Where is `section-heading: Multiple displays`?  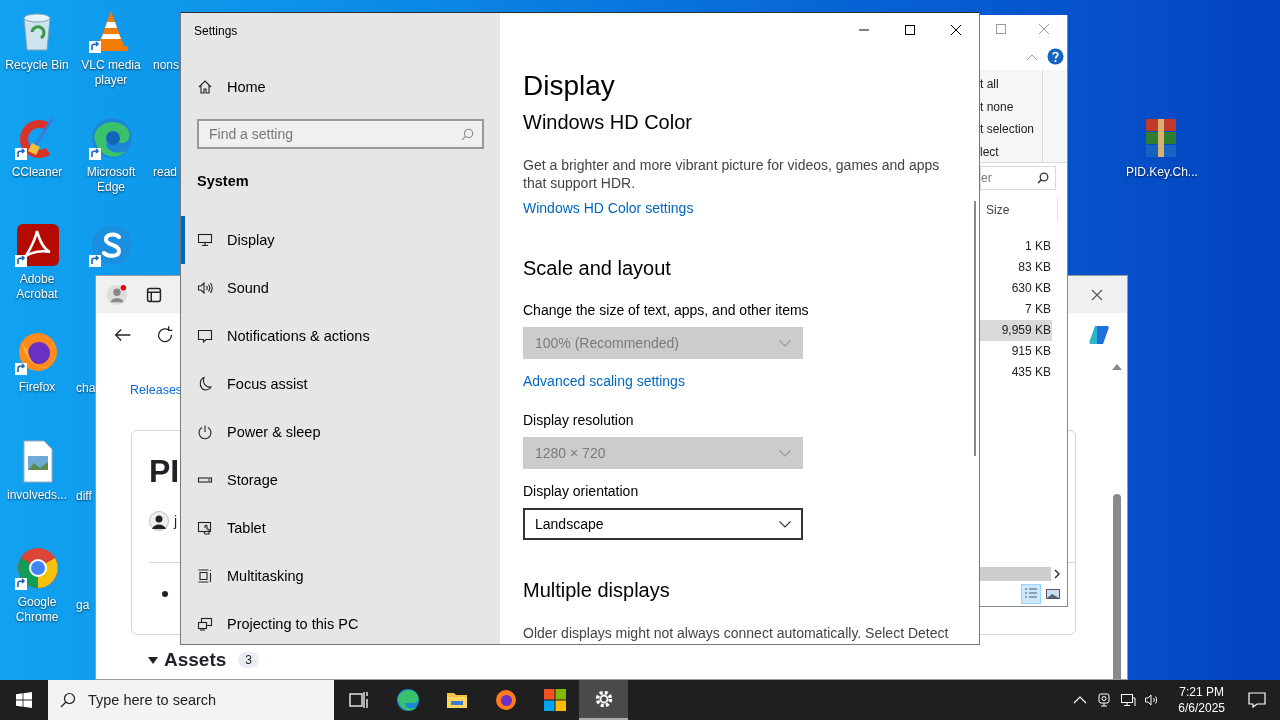
section-heading: Multiple displays is located at coordinates (597, 590).